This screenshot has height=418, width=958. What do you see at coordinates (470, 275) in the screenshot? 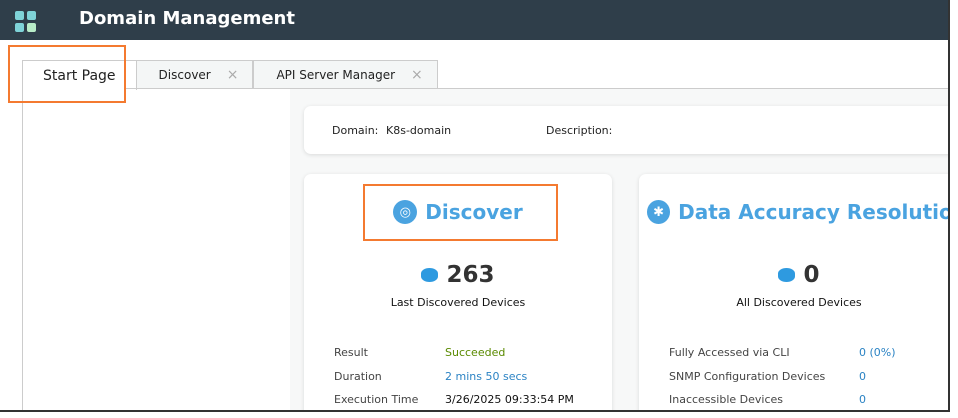
I see `discovered-count: 263` at bounding box center [470, 275].